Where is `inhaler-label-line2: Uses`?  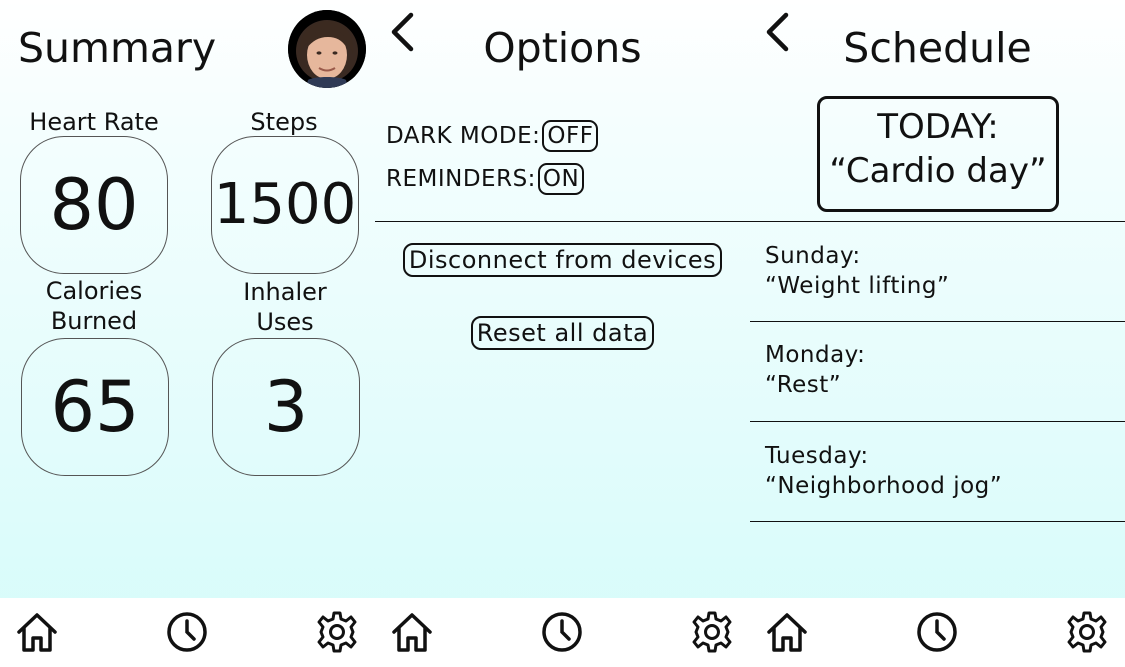 inhaler-label-line2: Uses is located at coordinates (285, 322).